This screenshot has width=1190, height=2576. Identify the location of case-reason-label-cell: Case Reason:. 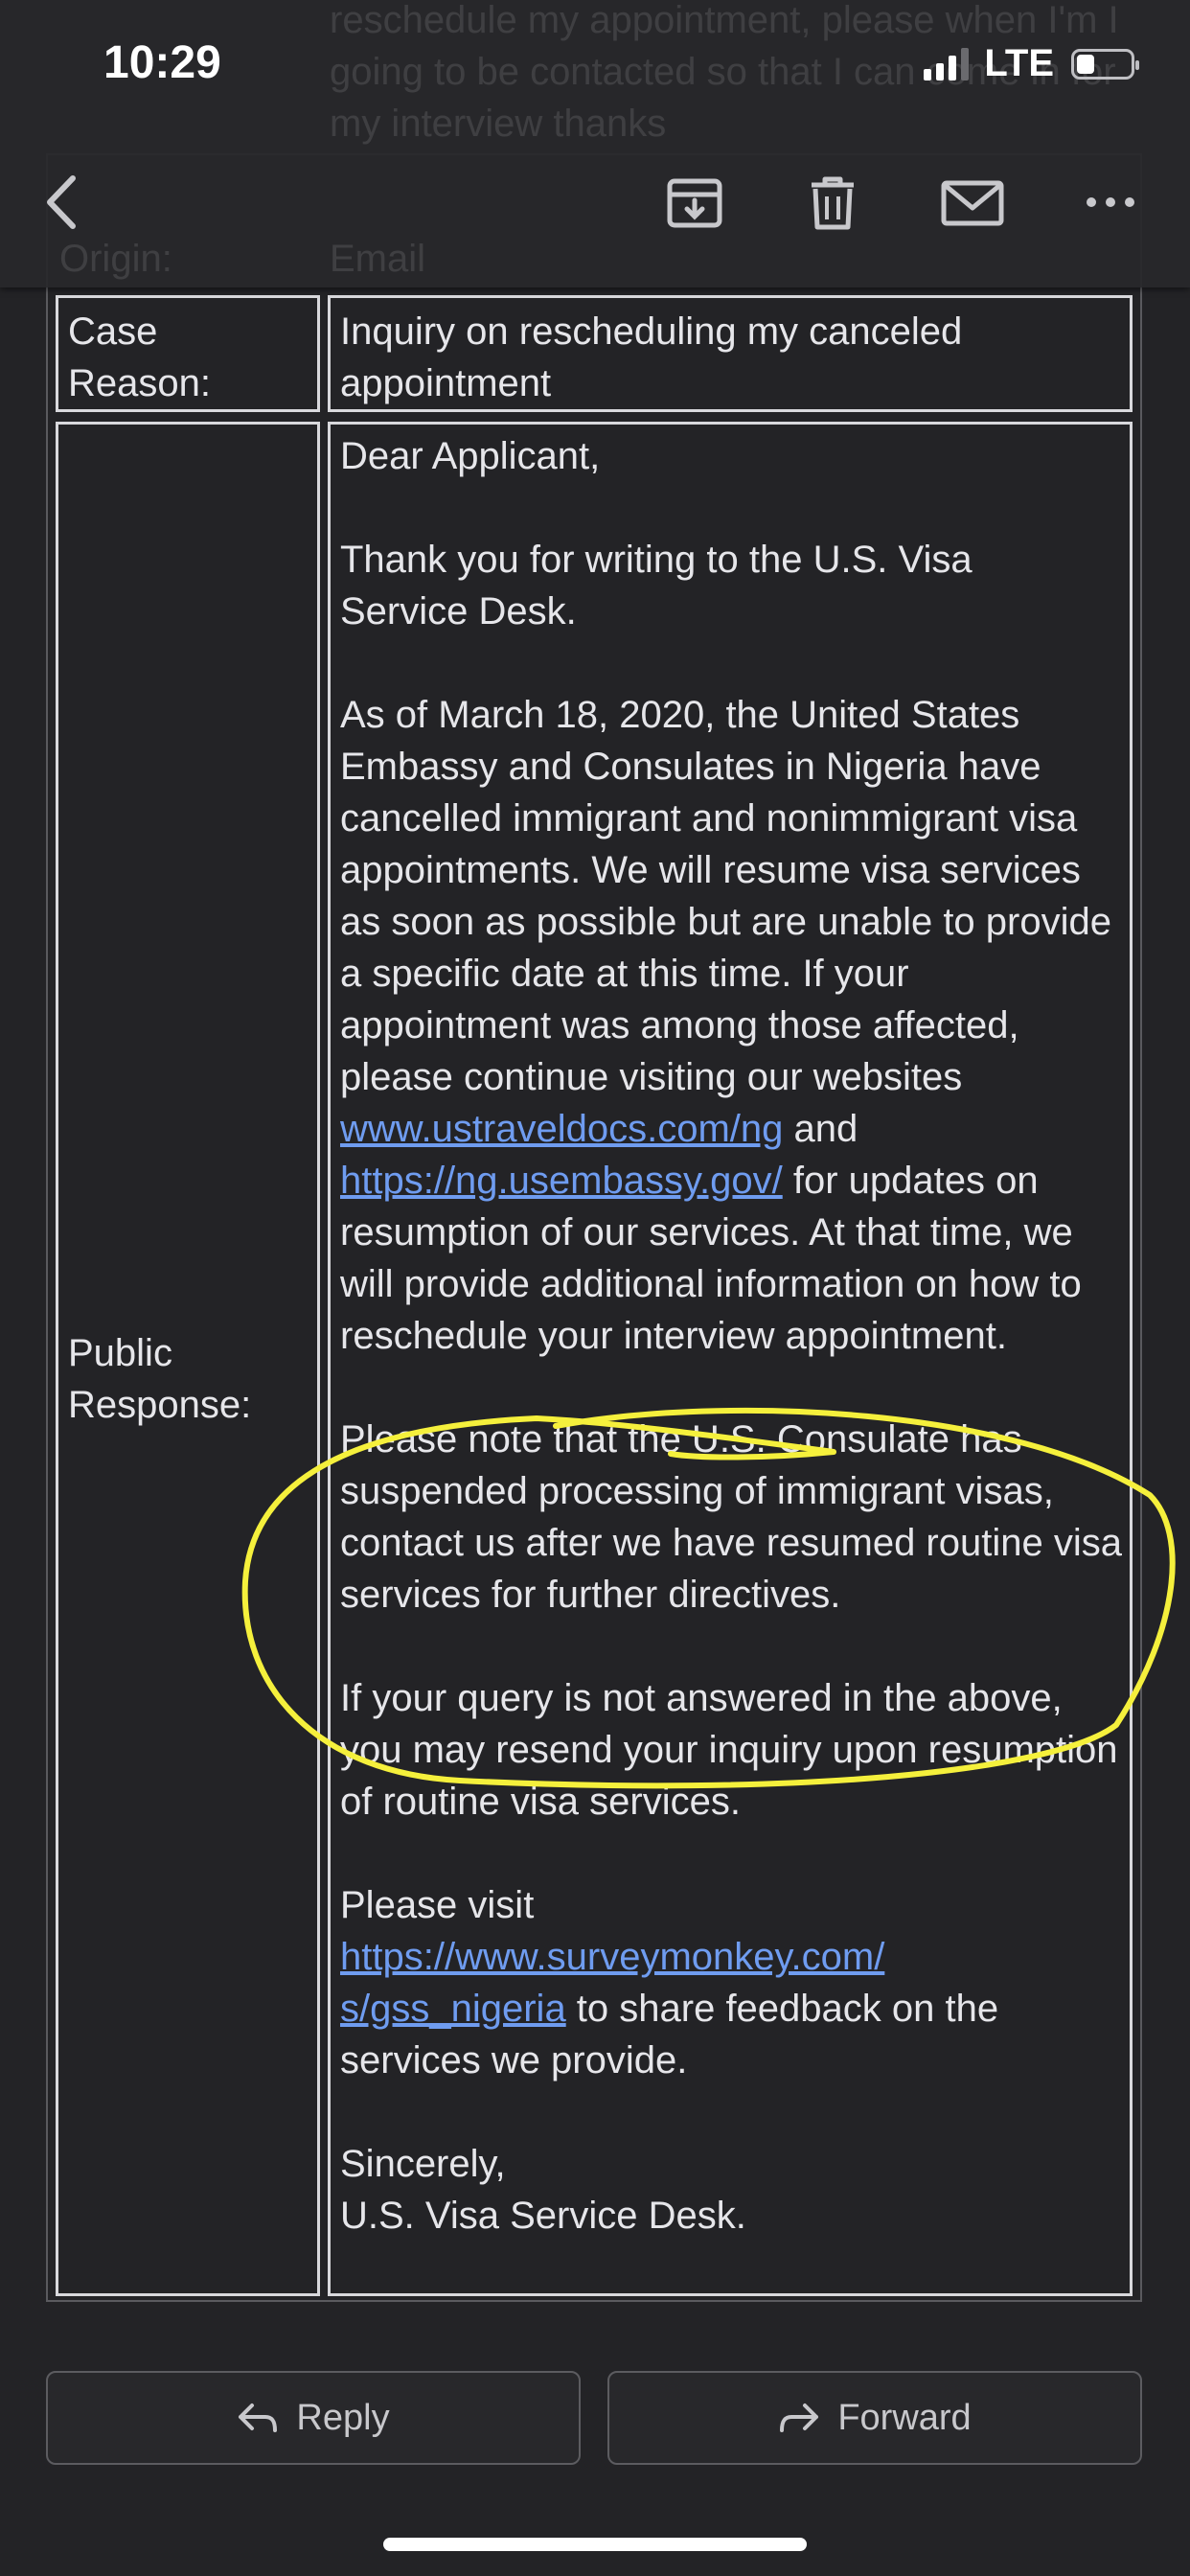
(188, 353).